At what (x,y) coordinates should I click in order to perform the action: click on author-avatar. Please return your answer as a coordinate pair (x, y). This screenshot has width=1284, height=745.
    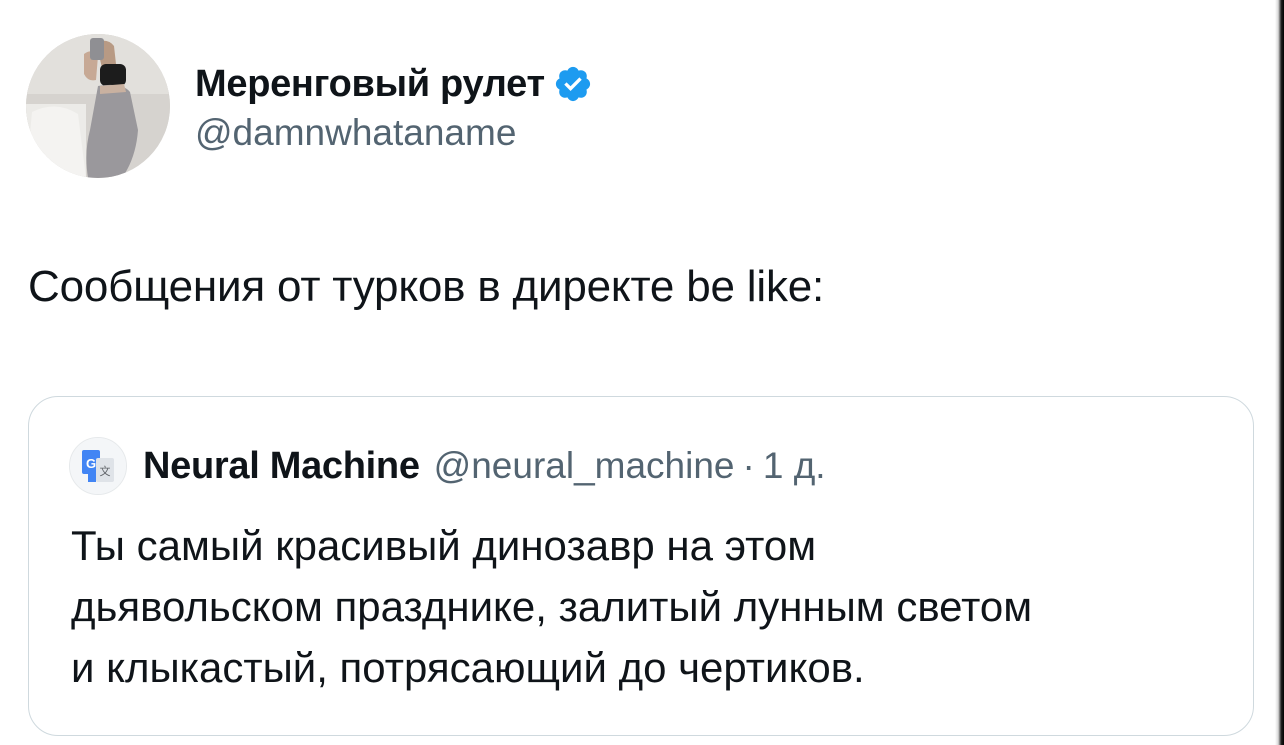
    Looking at the image, I should click on (98, 106).